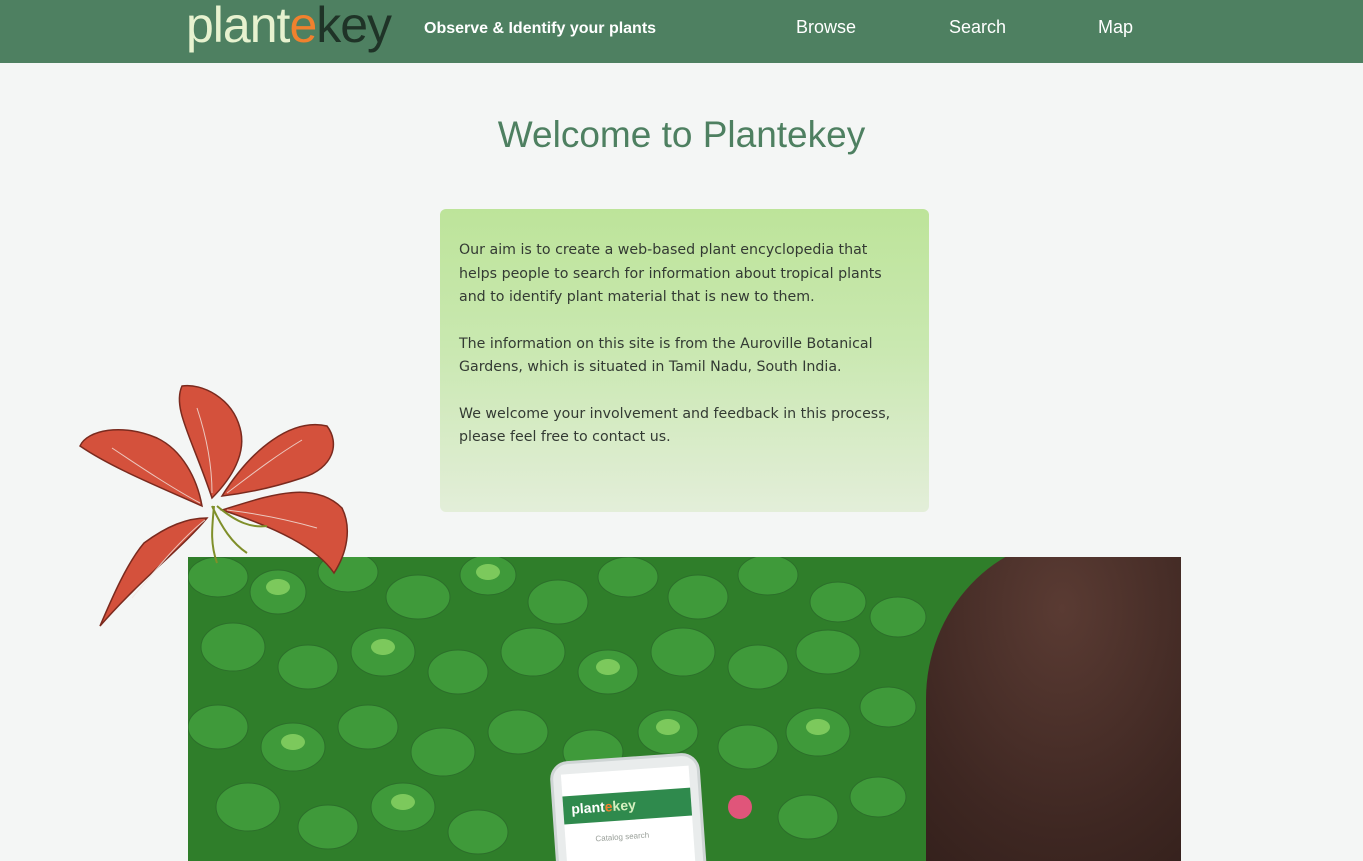 The width and height of the screenshot is (1363, 861). I want to click on person-hair, so click(1053, 709).